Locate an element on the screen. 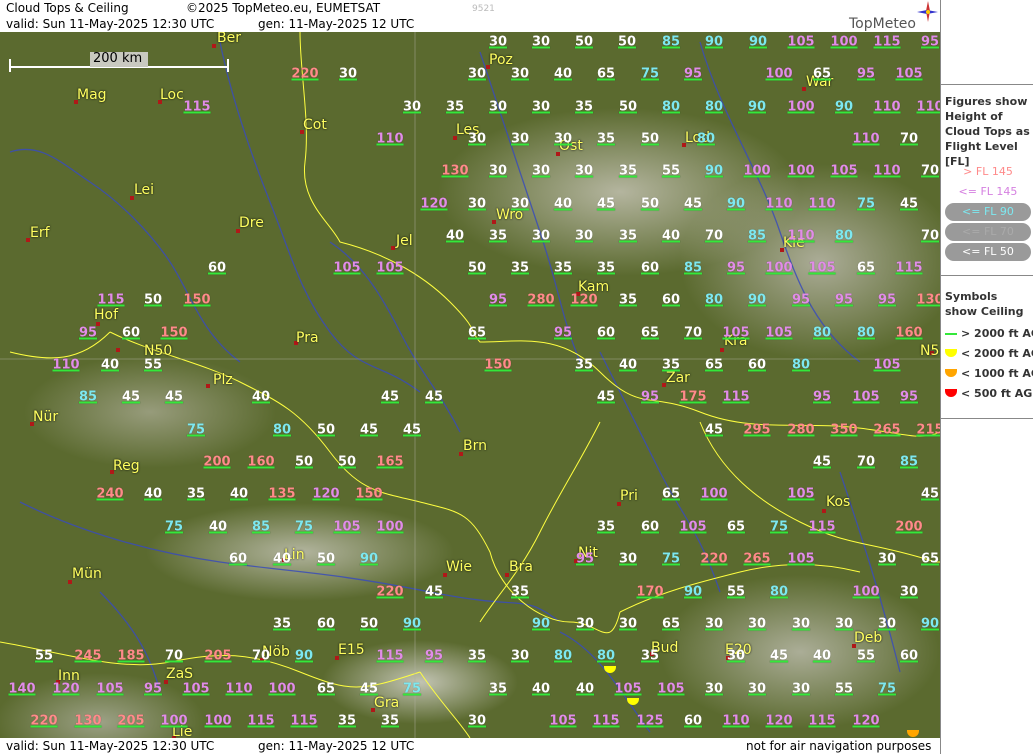  cloud-top-value: 85 is located at coordinates (261, 527).